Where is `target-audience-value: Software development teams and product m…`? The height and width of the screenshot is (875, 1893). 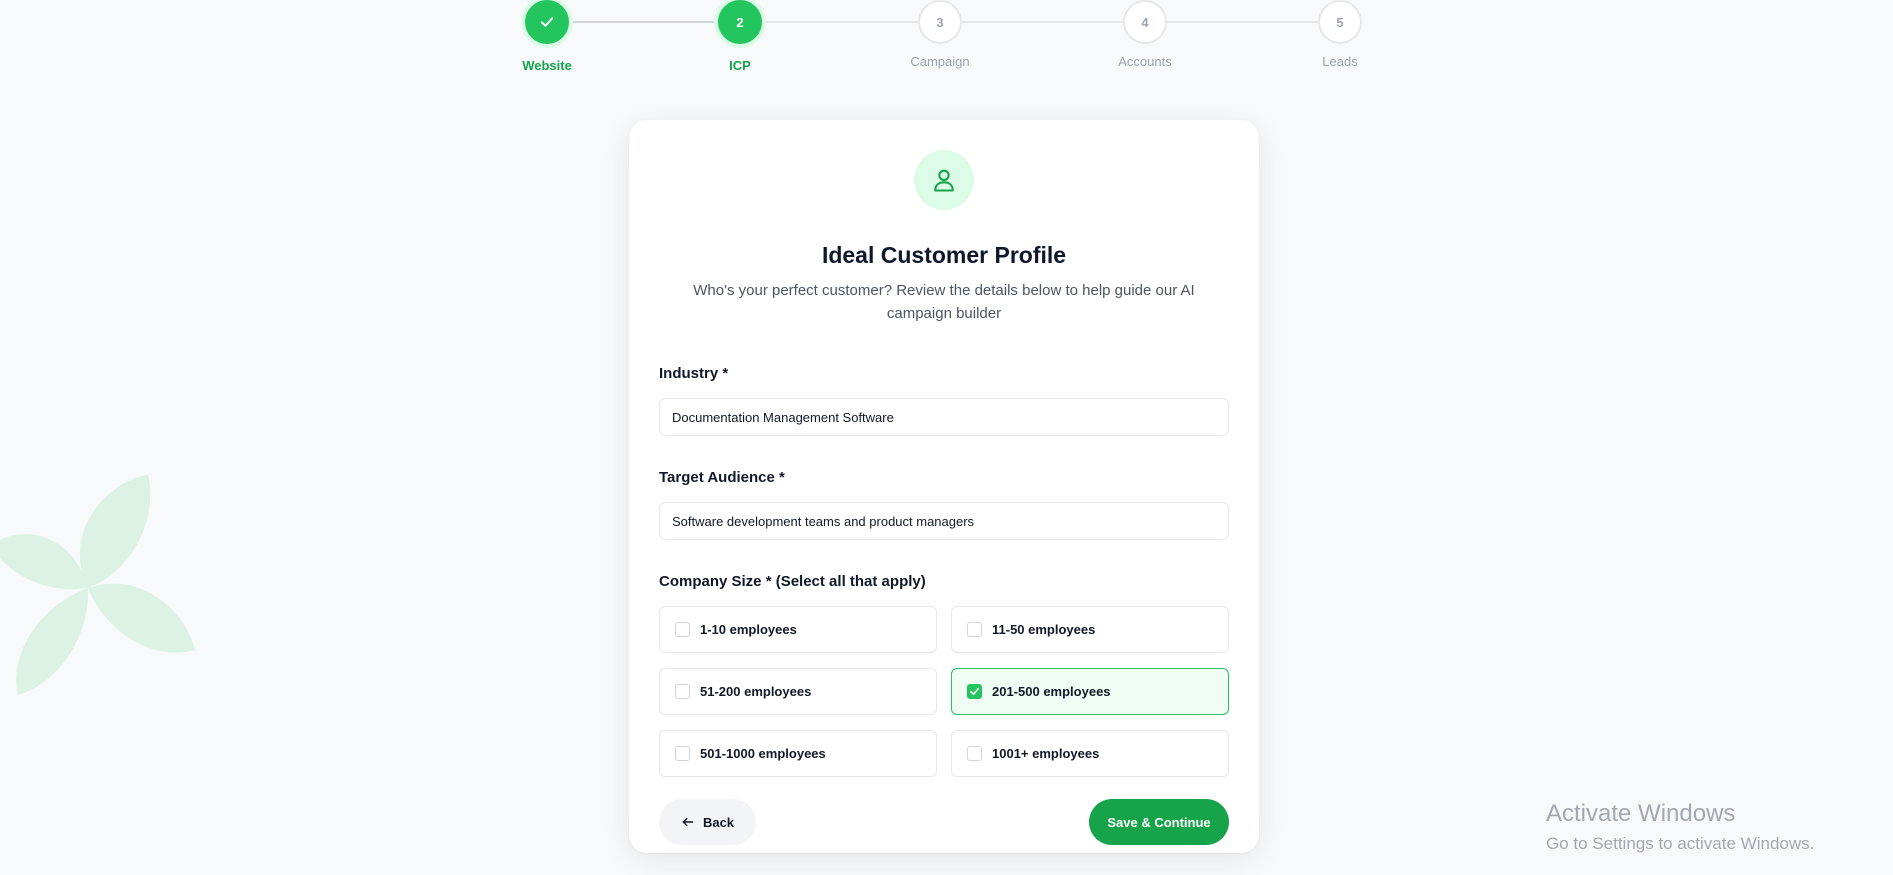 target-audience-value: Software development teams and product m… is located at coordinates (823, 521).